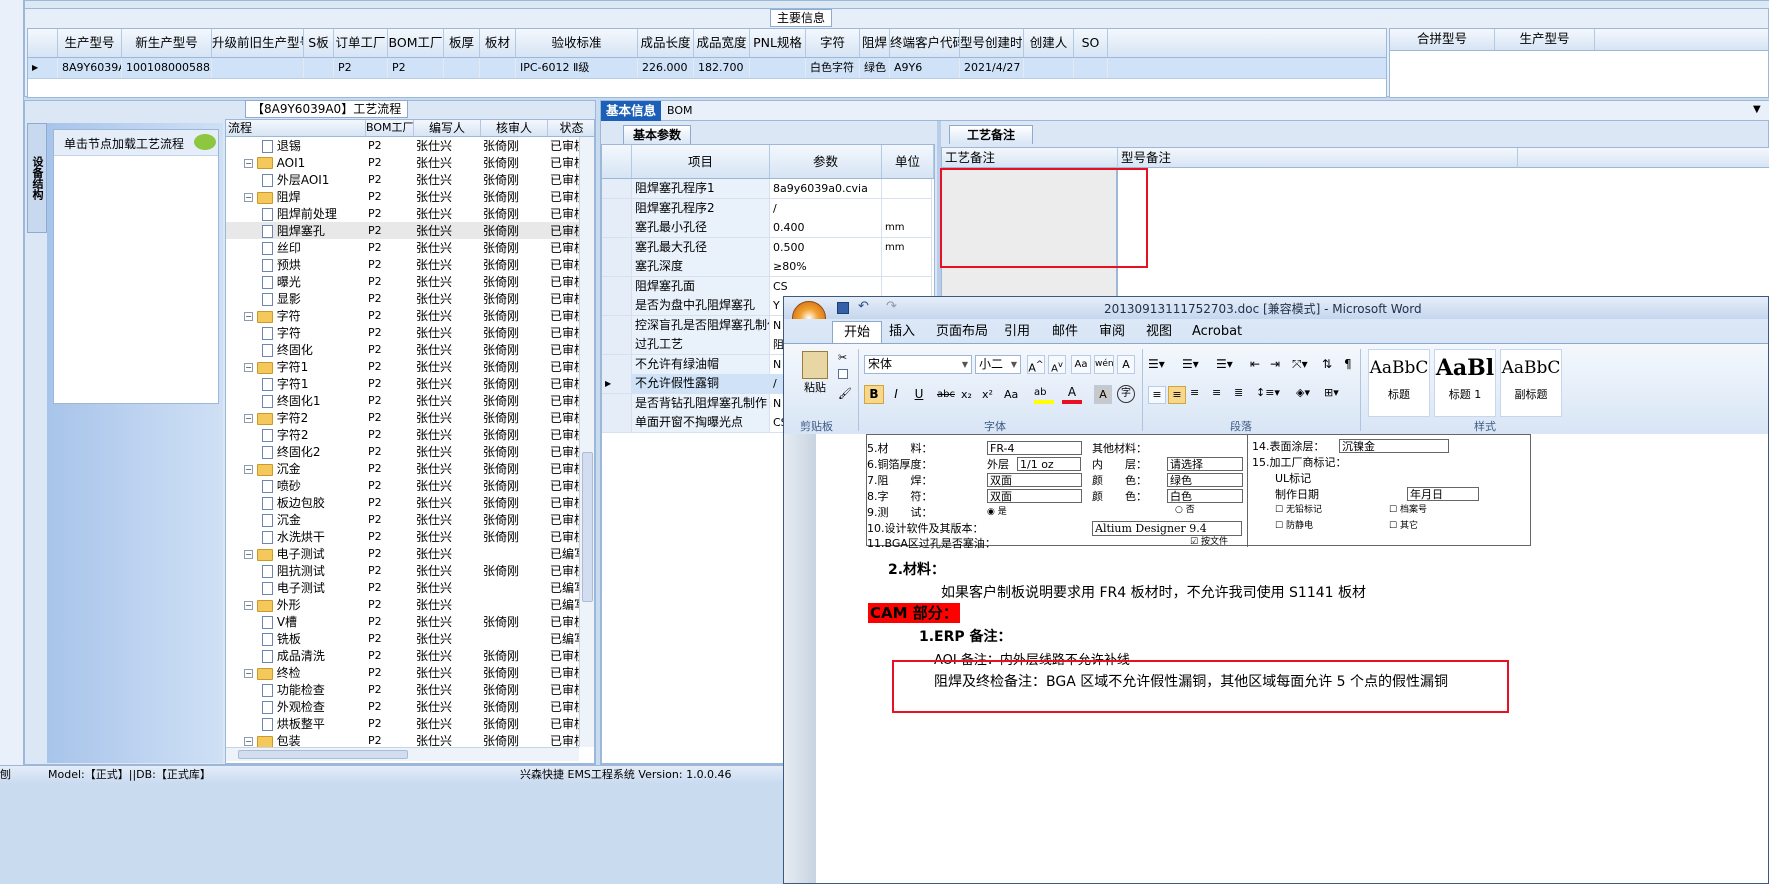 The image size is (1769, 884). Describe the element at coordinates (991, 134) in the screenshot. I see `tab-process-notes: 工艺备注` at that location.